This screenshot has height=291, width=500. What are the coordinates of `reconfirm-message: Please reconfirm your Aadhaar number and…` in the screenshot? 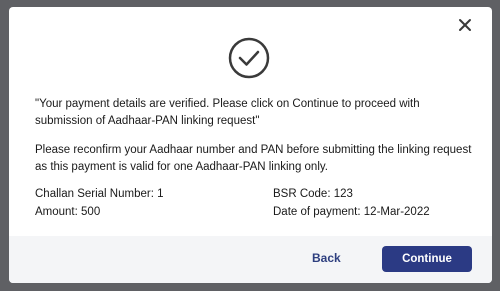 It's located at (253, 158).